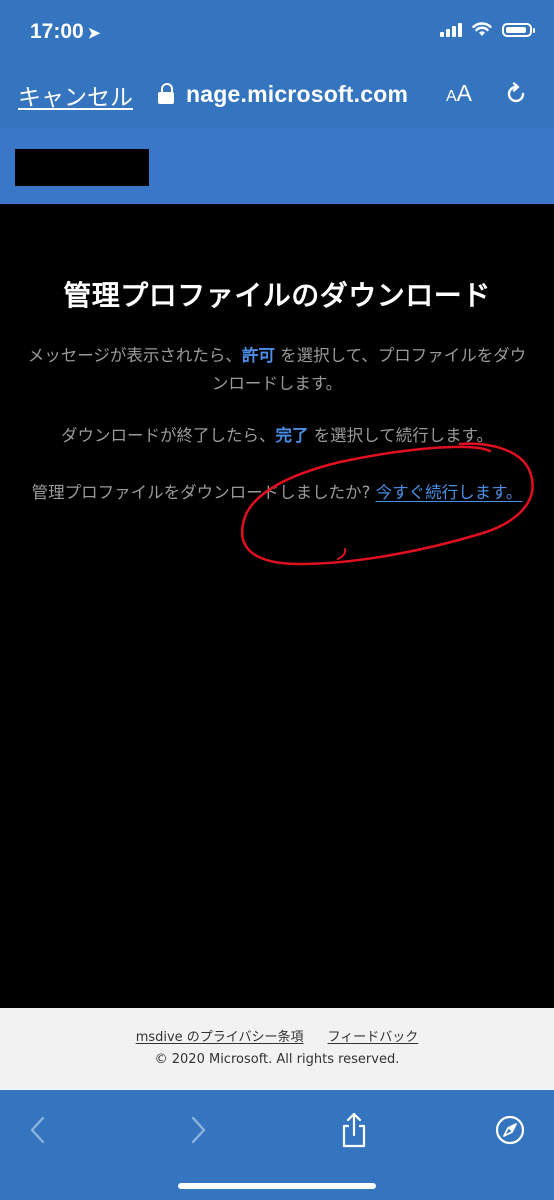  What do you see at coordinates (277, 32) in the screenshot?
I see `status-bar: 17:00 ➤` at bounding box center [277, 32].